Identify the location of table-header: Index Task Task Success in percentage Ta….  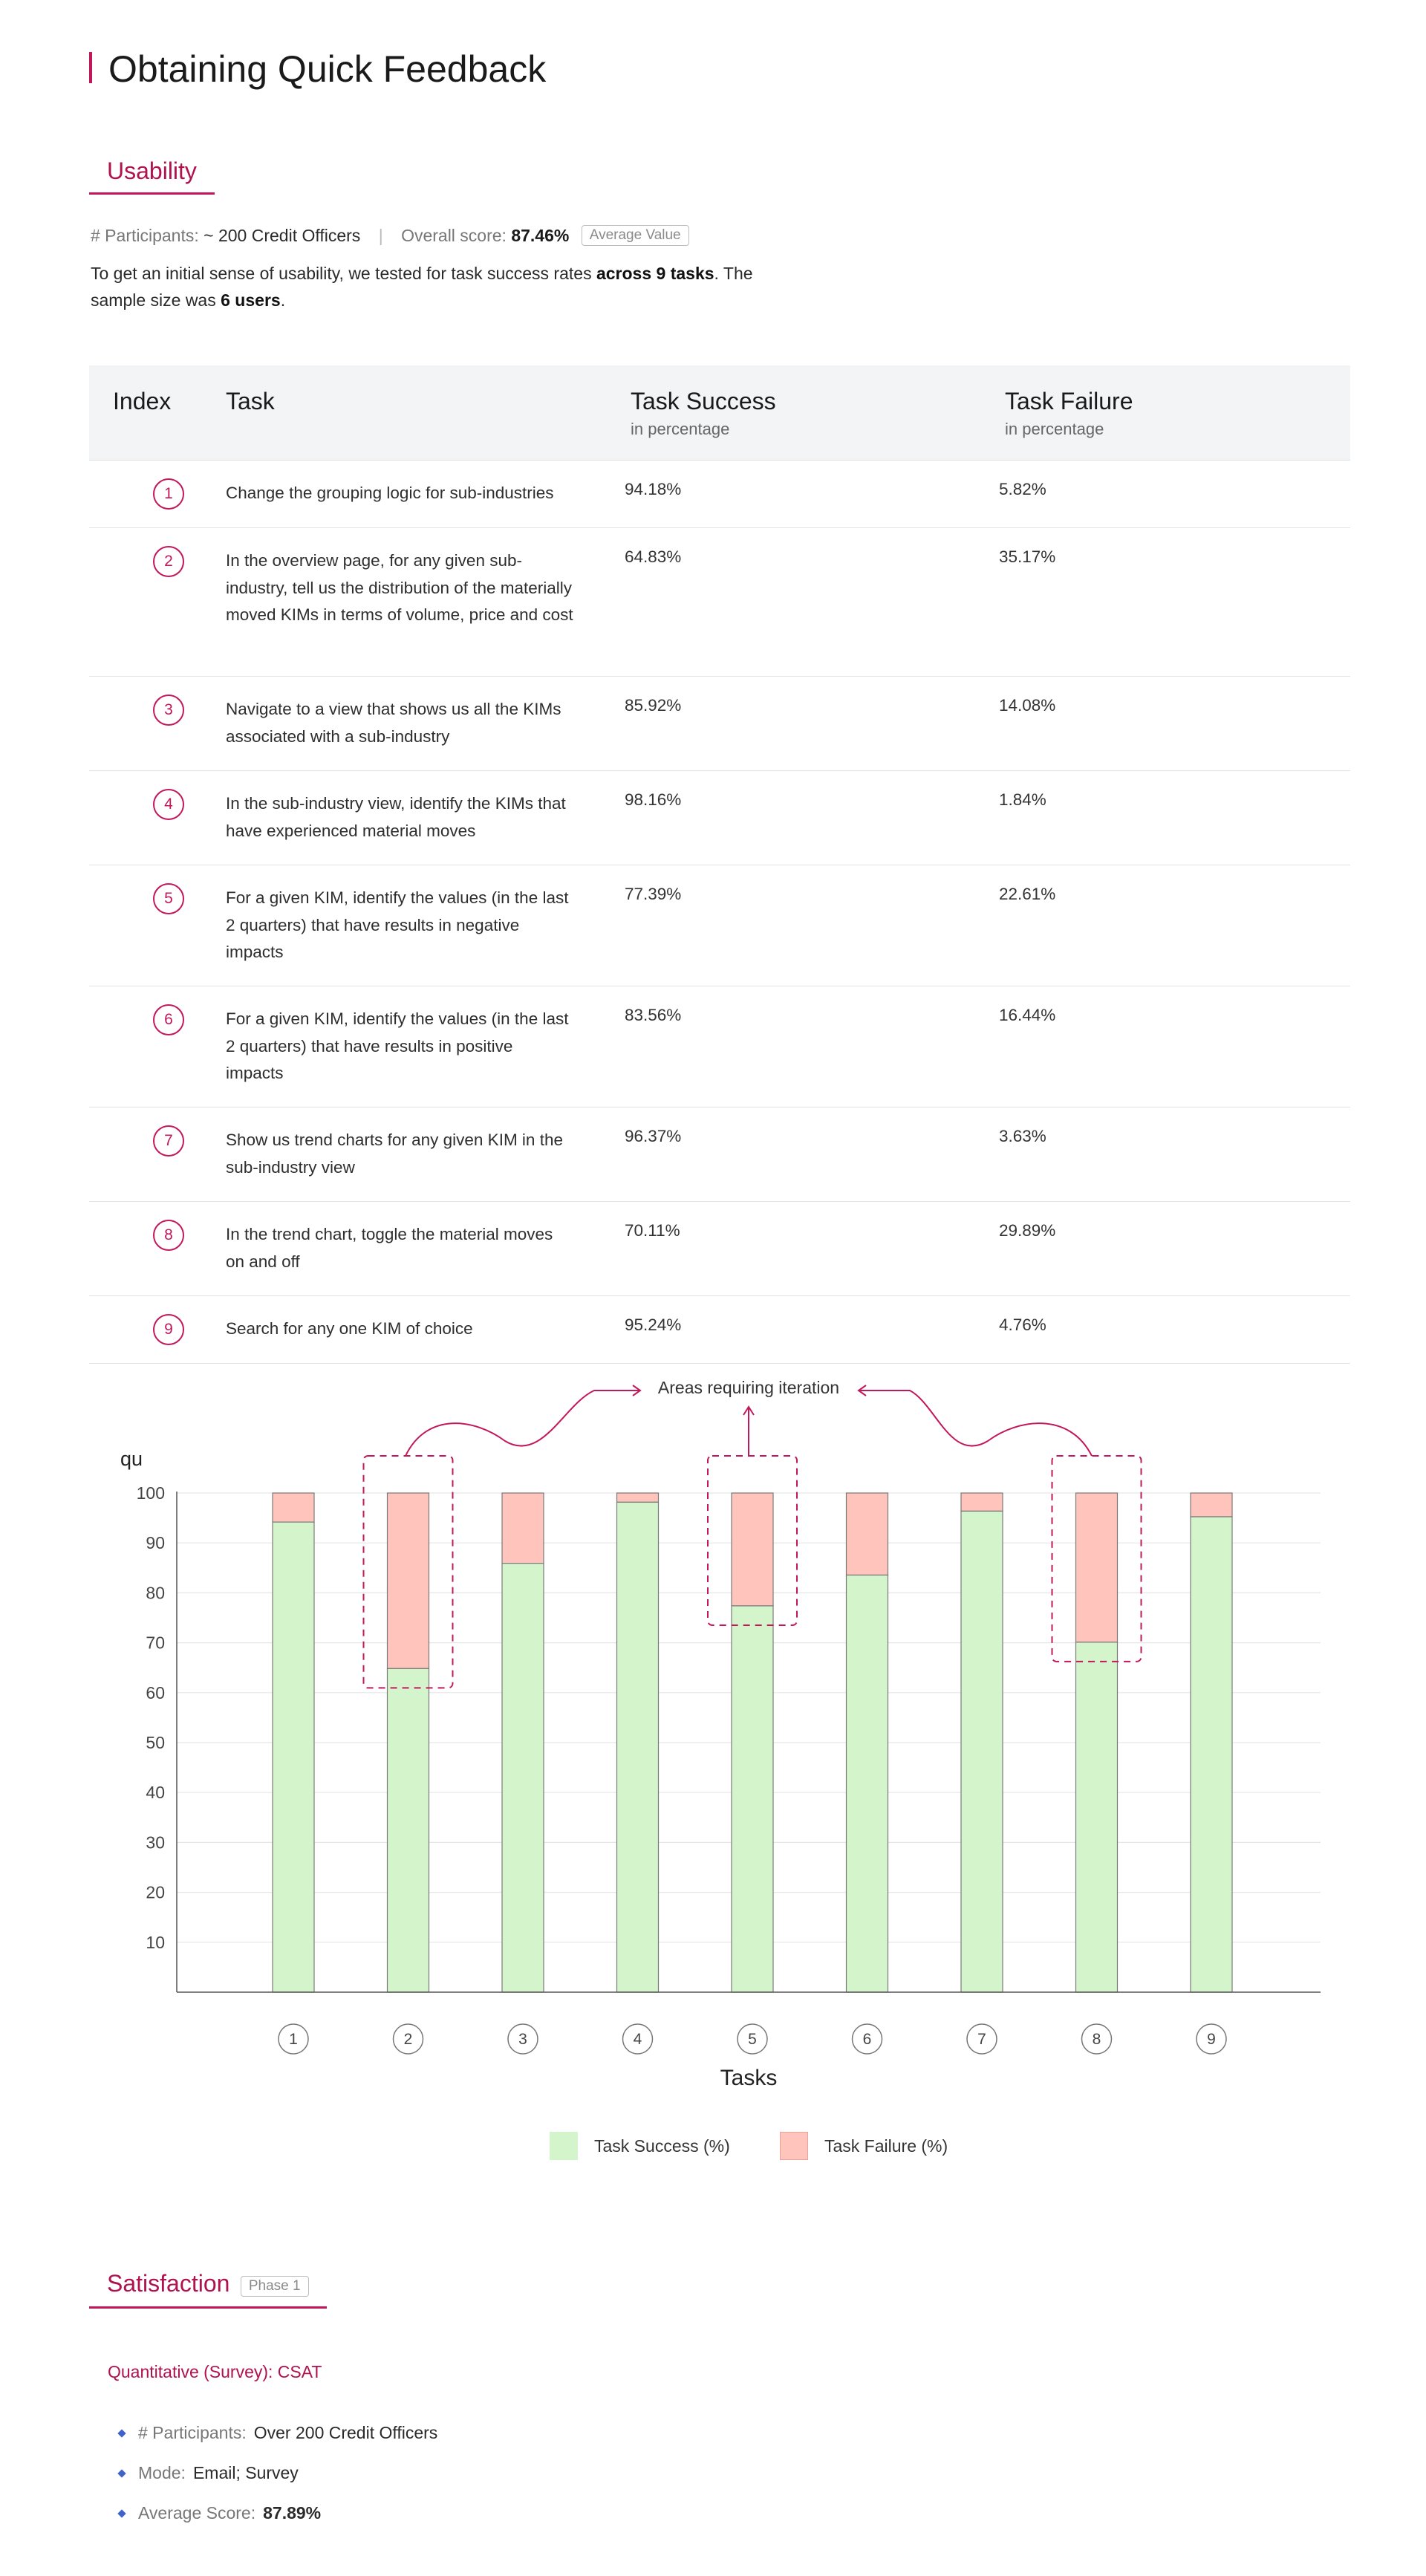
(719, 413).